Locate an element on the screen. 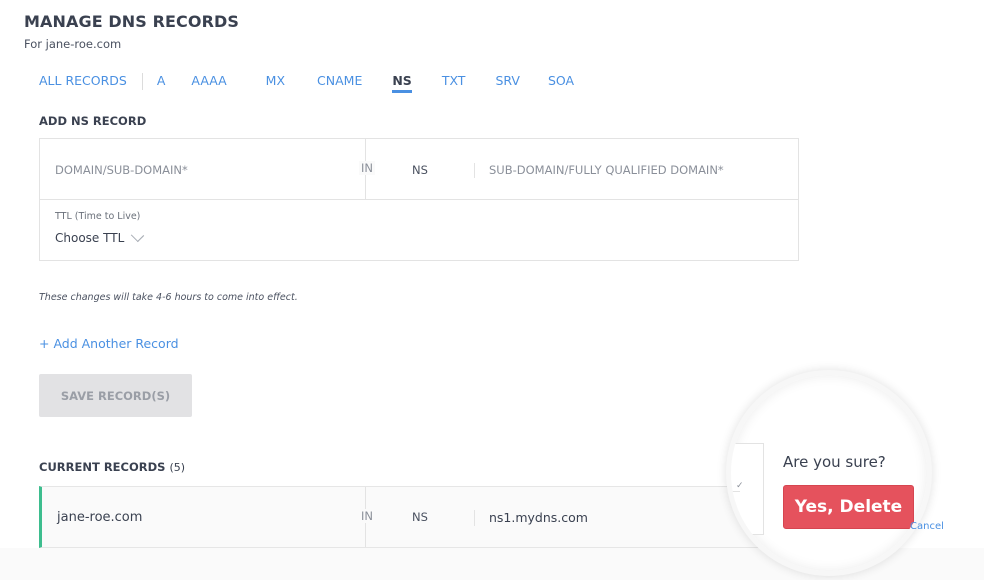 The width and height of the screenshot is (984, 580). current-records-label: CURRENT RECORDS is located at coordinates (102, 467).